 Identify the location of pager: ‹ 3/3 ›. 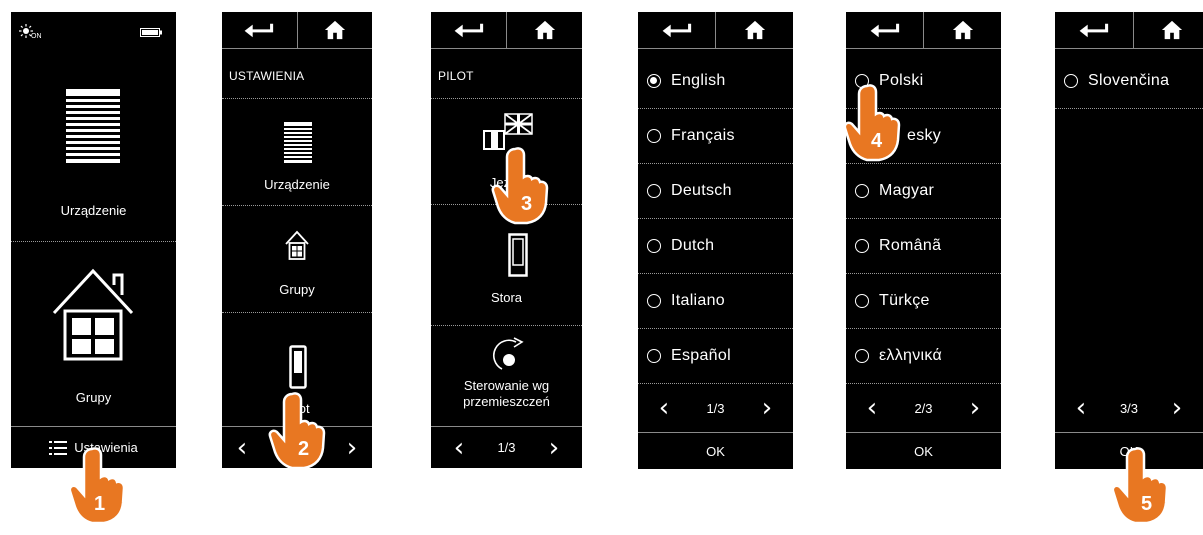
(1129, 408).